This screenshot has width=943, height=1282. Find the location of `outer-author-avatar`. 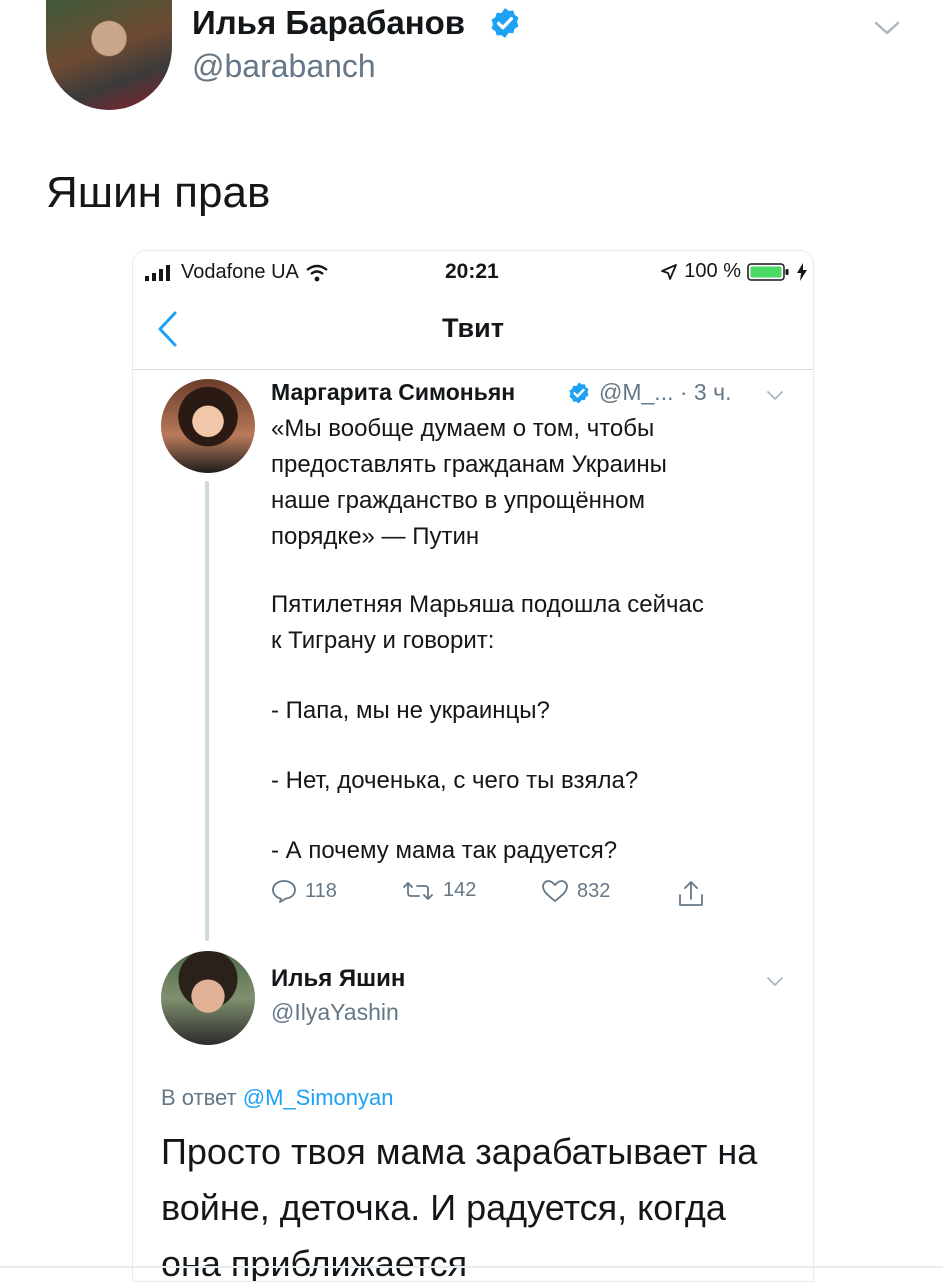

outer-author-avatar is located at coordinates (109, 55).